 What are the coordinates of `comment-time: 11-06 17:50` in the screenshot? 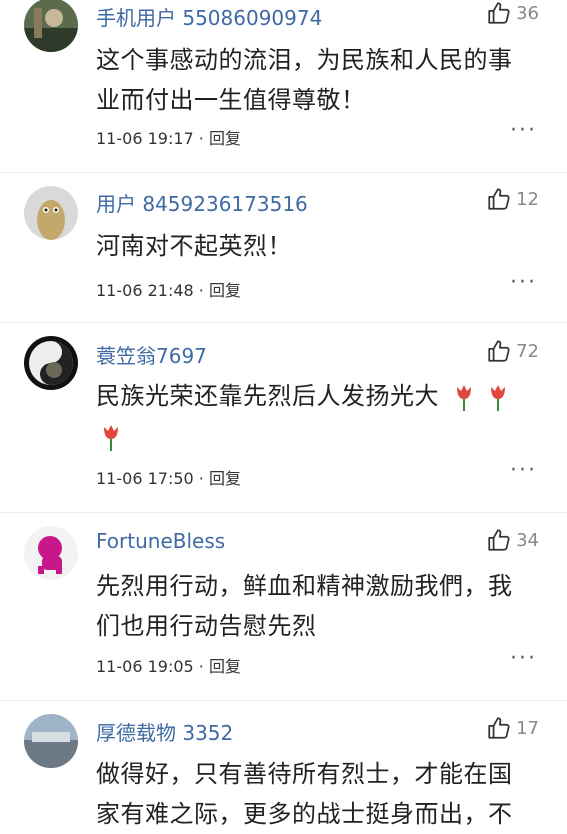 It's located at (145, 478).